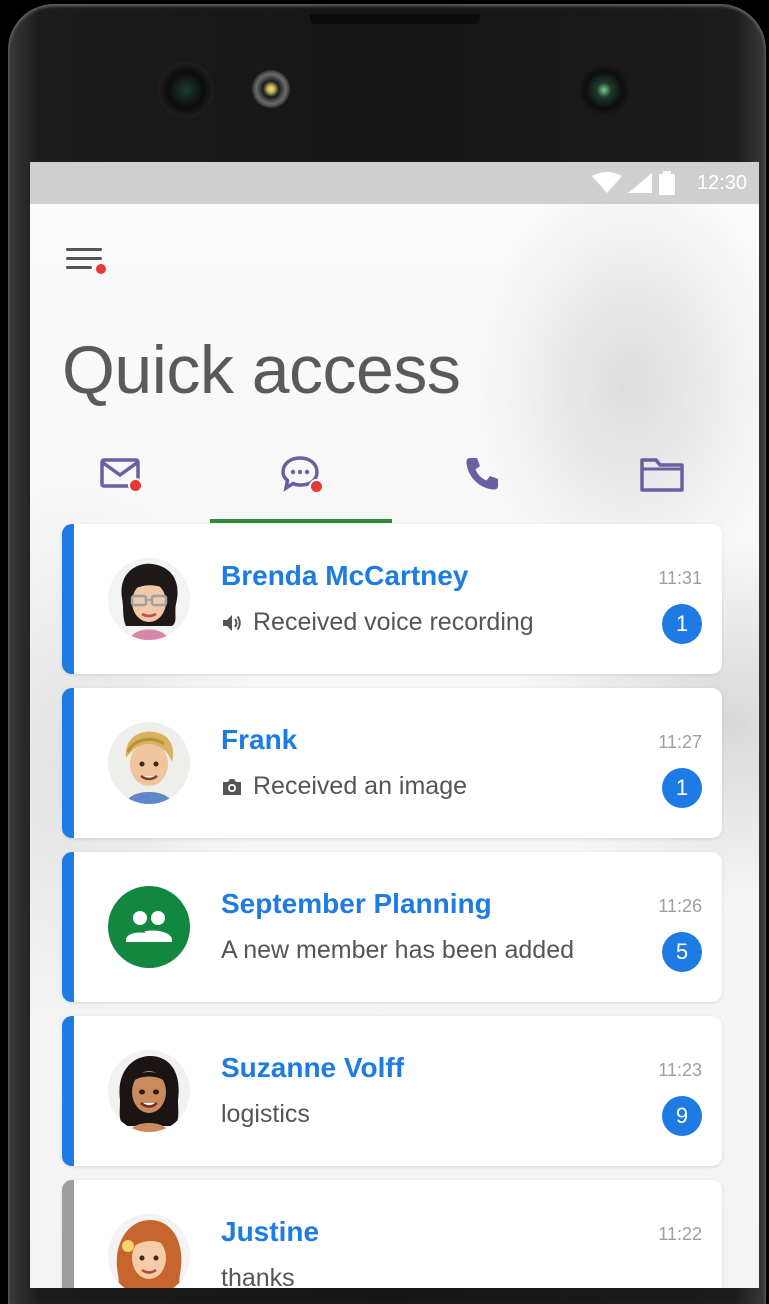 This screenshot has width=769, height=1304. Describe the element at coordinates (300, 483) in the screenshot. I see `tab-chat` at that location.